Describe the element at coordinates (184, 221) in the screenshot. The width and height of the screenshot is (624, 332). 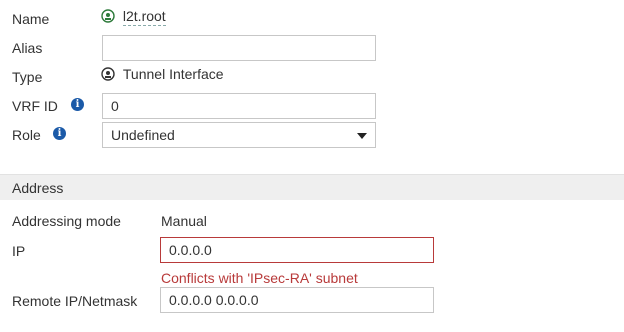
I see `addressing-mode-value: Manual` at that location.